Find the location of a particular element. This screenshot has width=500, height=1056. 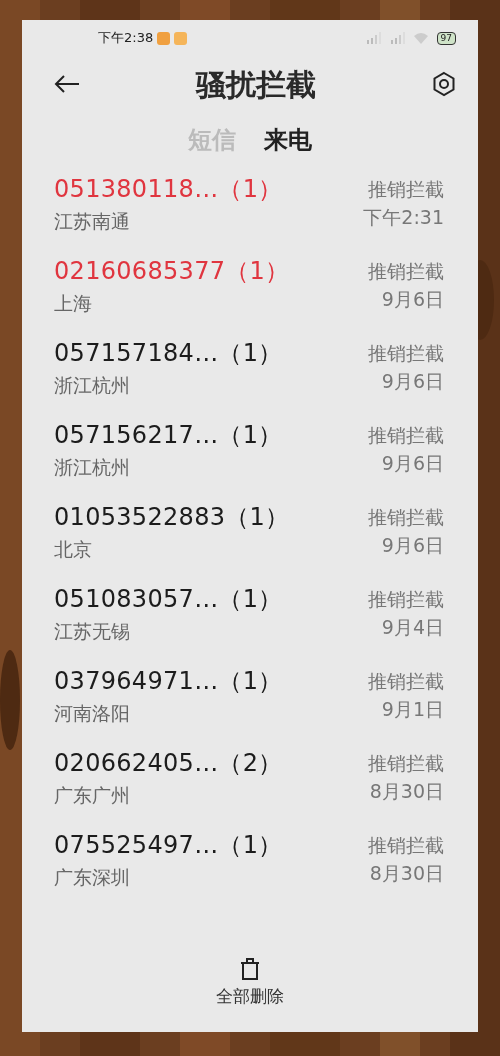

call-row: 037964971…（1） 河南洛阳 推销拦截 9月1日 is located at coordinates (250, 695).